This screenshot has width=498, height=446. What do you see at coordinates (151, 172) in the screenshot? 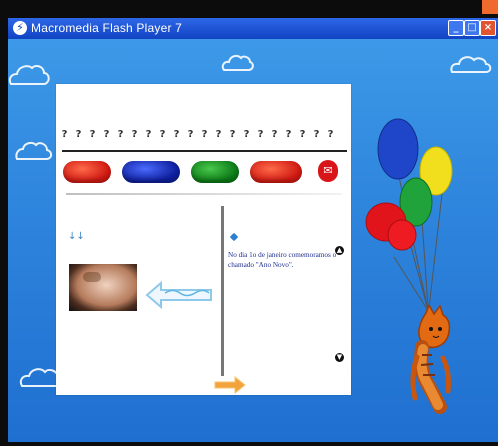
I see `blue-clay-button` at bounding box center [151, 172].